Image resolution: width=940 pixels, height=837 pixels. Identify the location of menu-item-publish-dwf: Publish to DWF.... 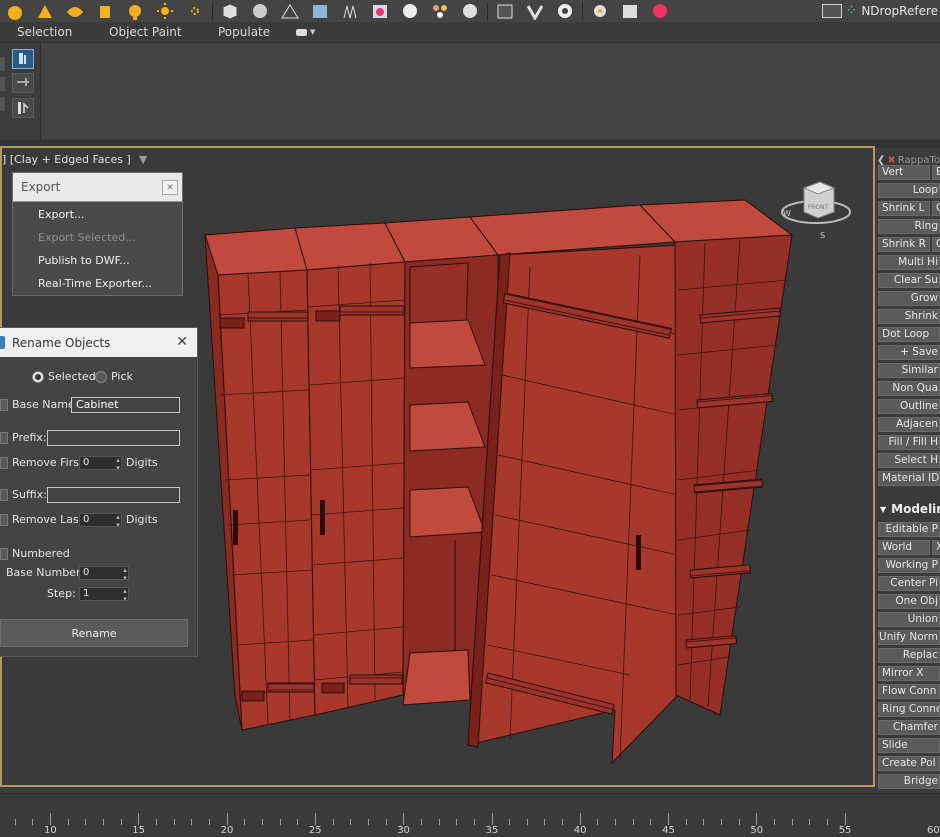
(97, 260).